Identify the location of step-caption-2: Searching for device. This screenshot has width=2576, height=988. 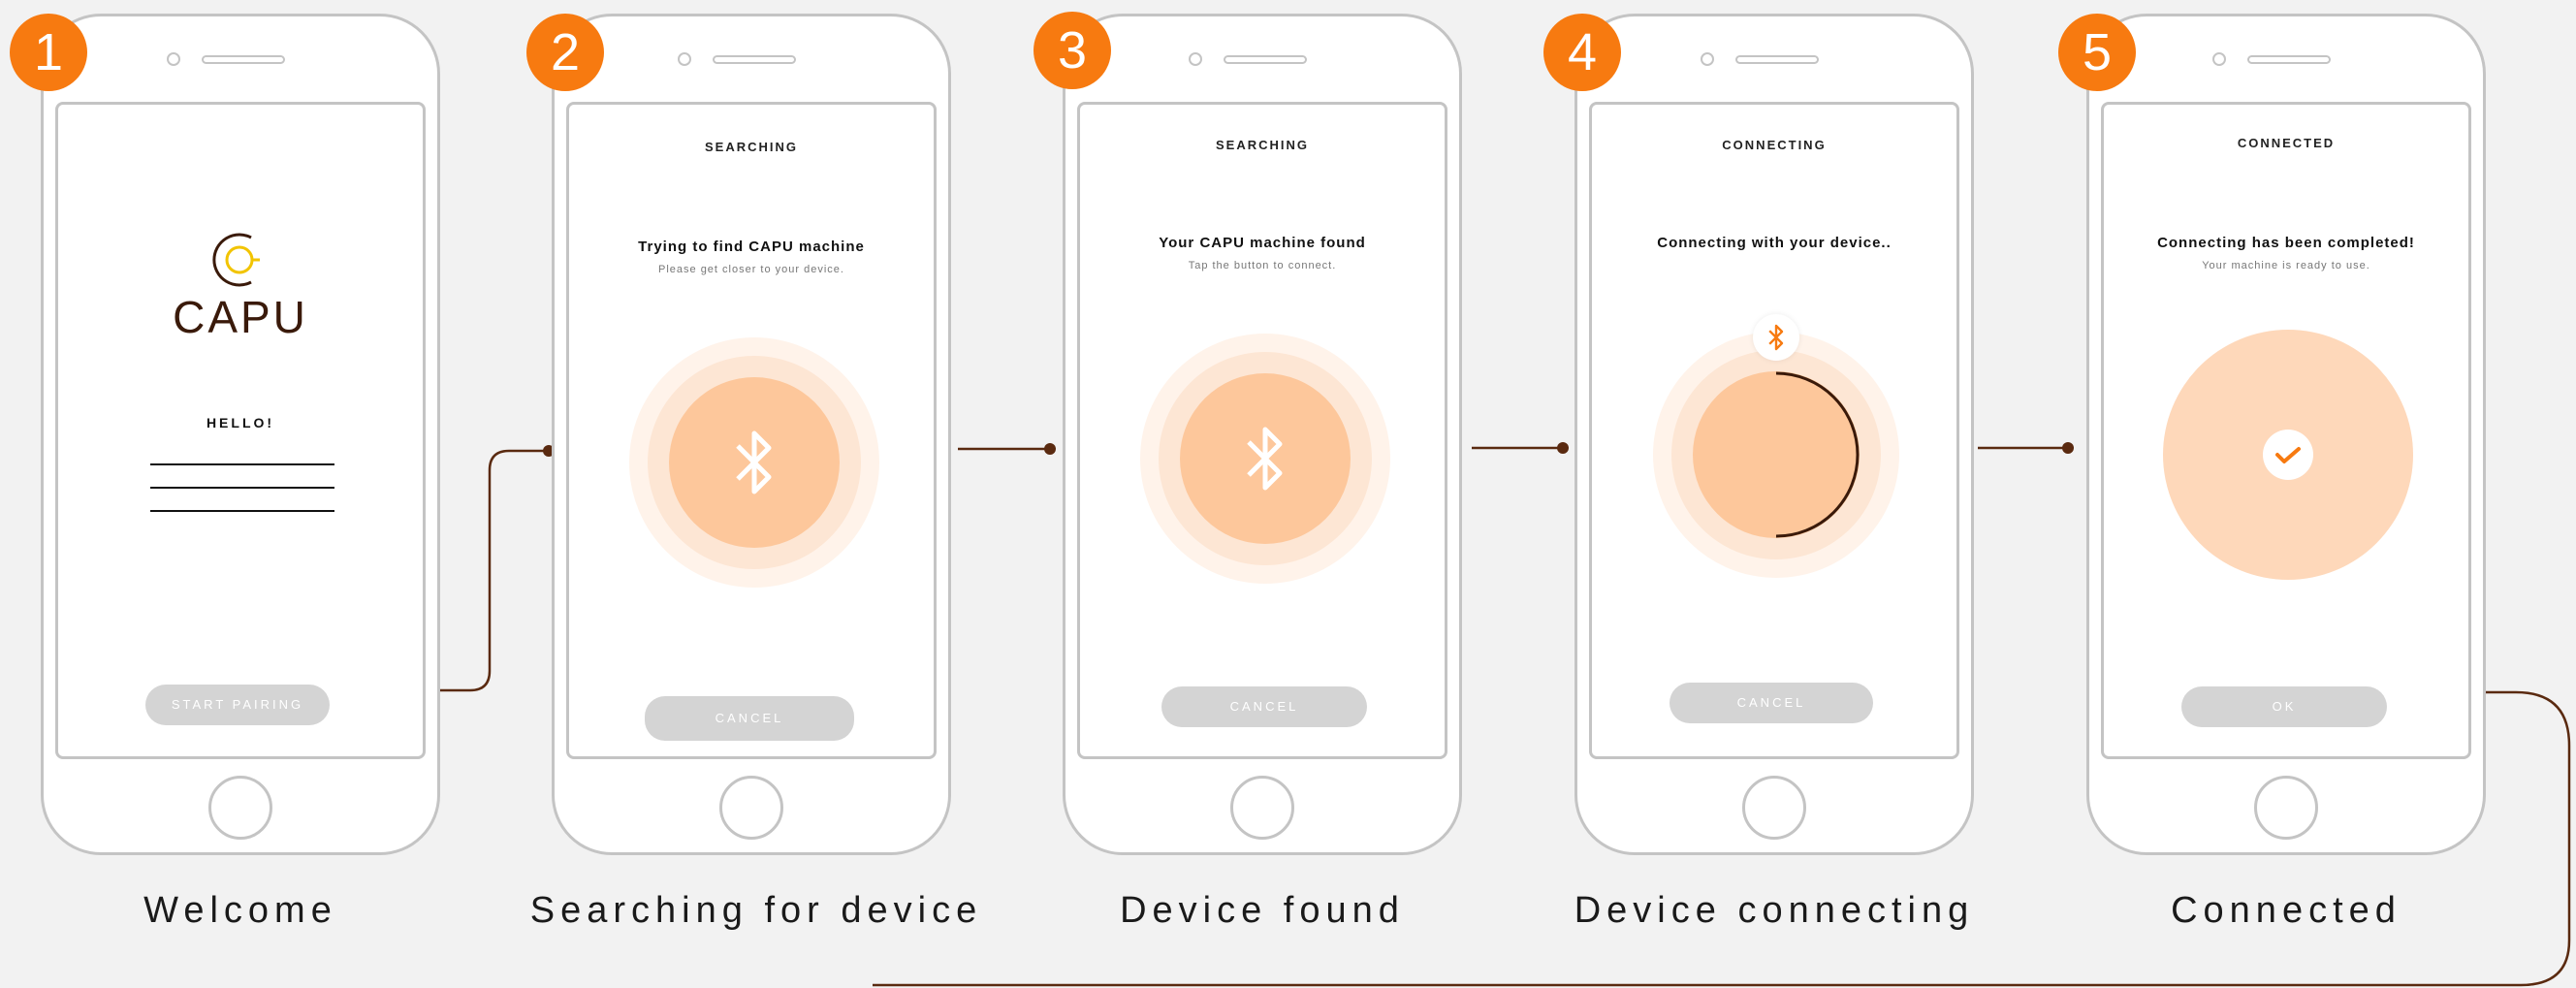
(756, 910).